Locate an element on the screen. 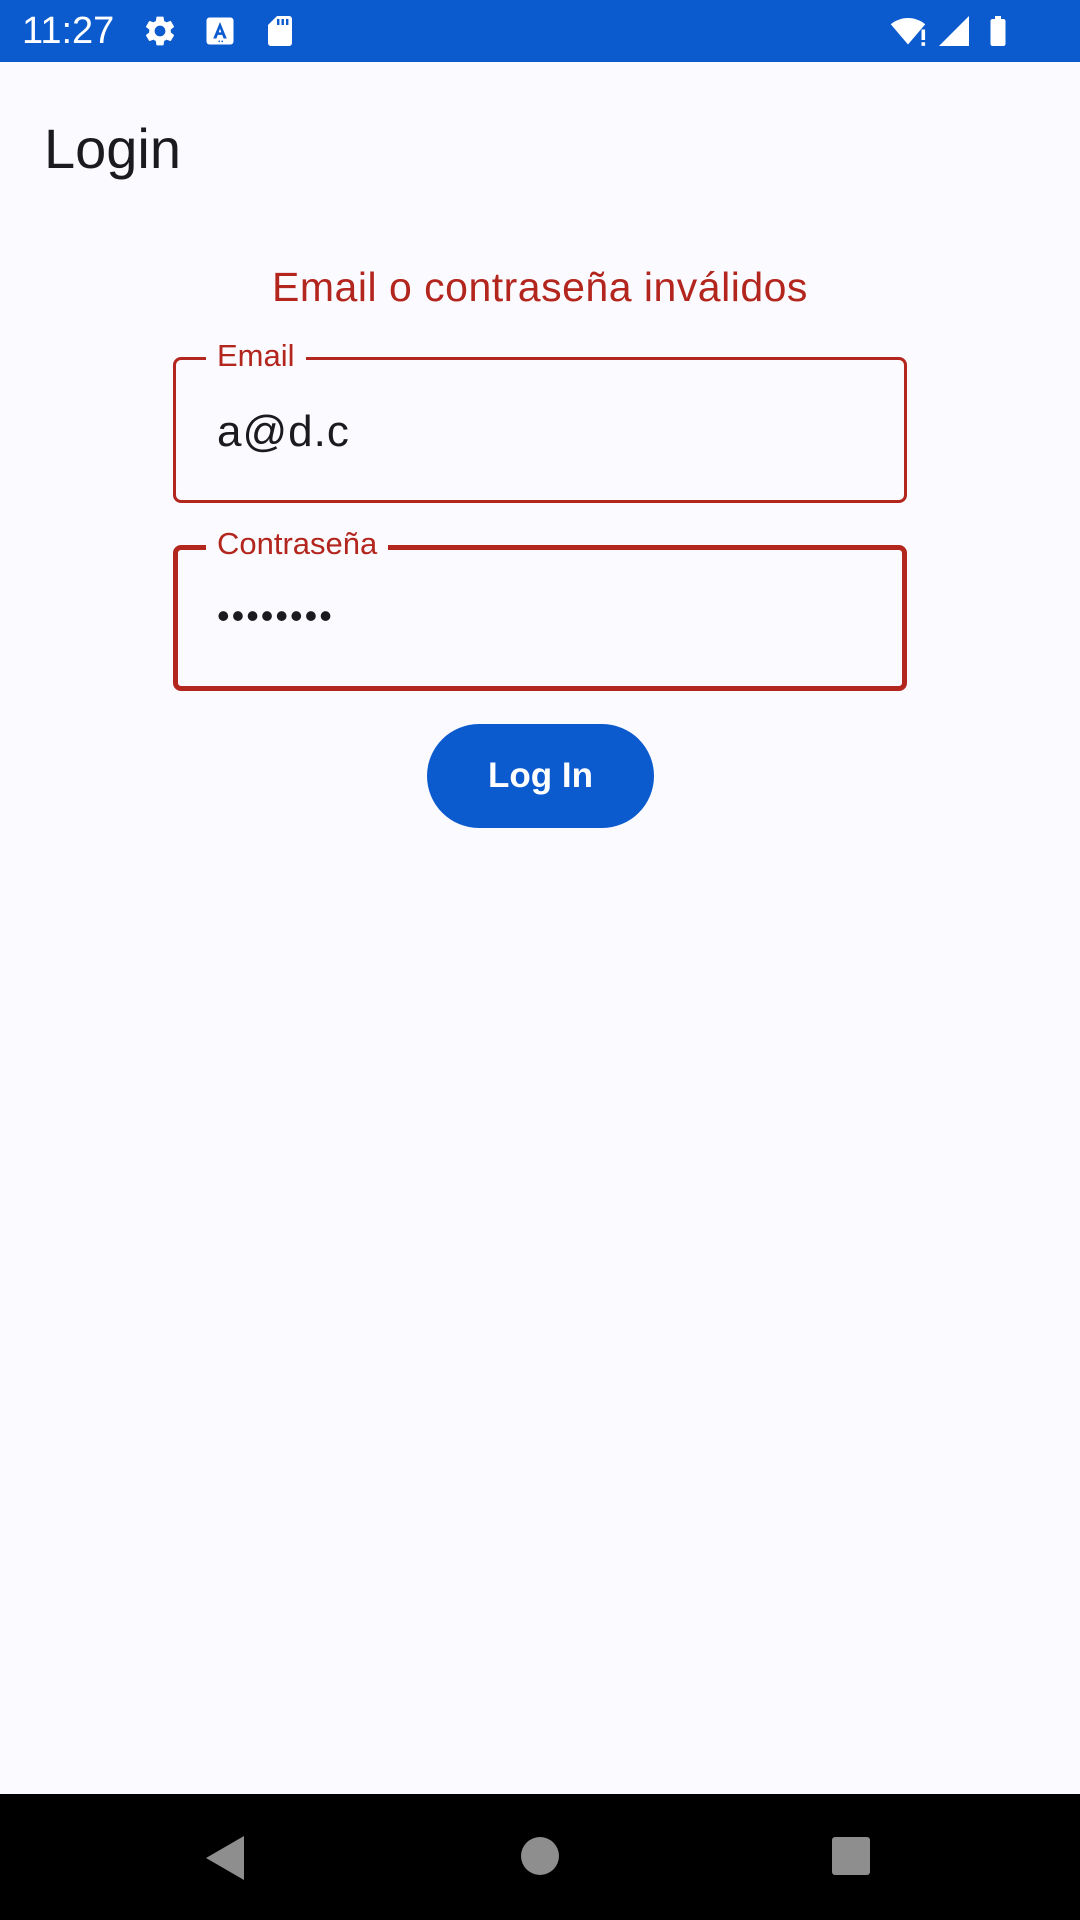  error-message: Email o contraseña inválidos is located at coordinates (540, 287).